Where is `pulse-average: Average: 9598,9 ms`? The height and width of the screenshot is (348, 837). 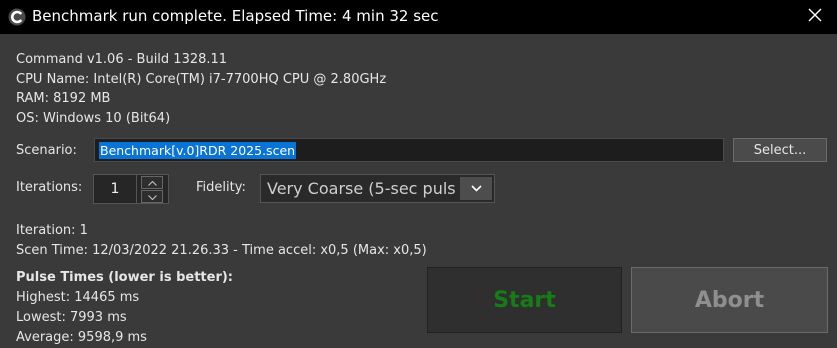
pulse-average: Average: 9598,9 ms is located at coordinates (81, 337).